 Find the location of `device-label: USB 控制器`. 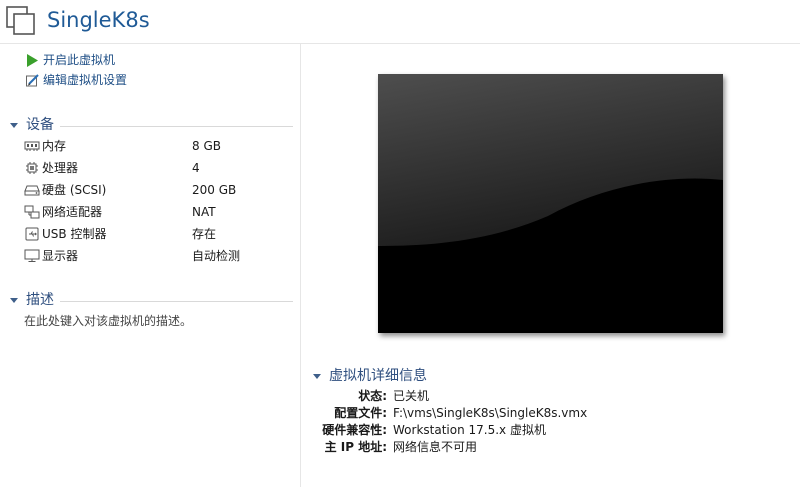

device-label: USB 控制器 is located at coordinates (74, 234).